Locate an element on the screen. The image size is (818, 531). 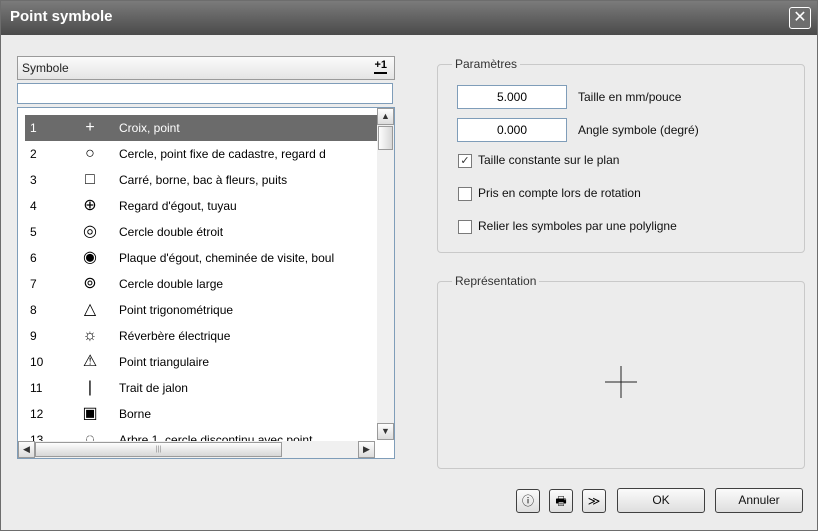
preview-cross-icon is located at coordinates (621, 382).